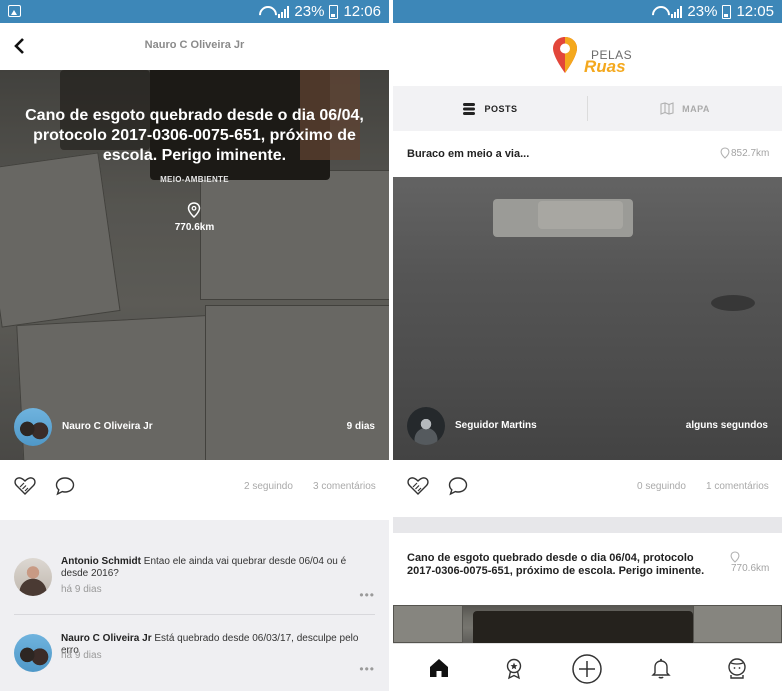 The width and height of the screenshot is (782, 691). I want to click on badge-icon, so click(514, 668).